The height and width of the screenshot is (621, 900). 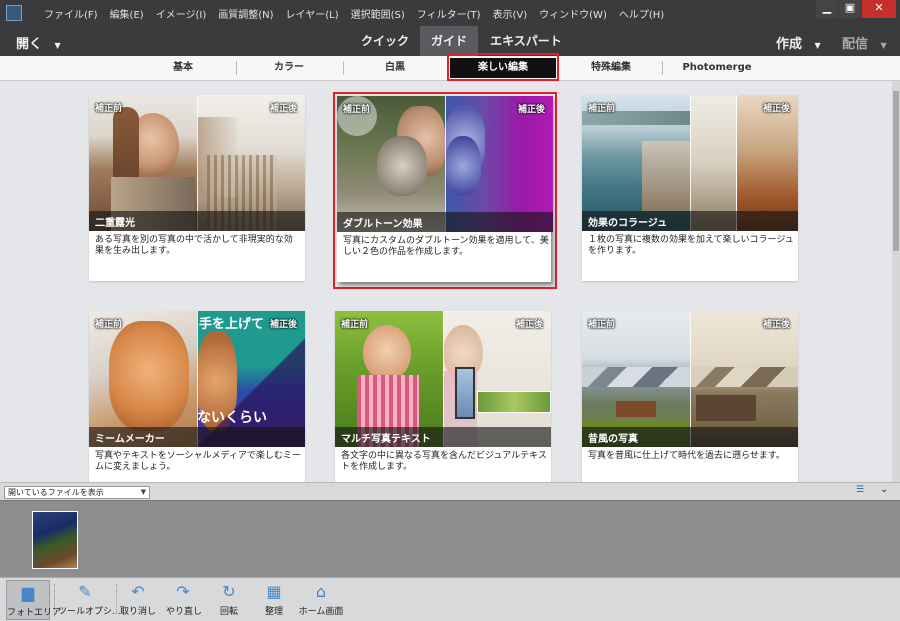 What do you see at coordinates (184, 612) in the screenshot?
I see `redo-label: やり直し` at bounding box center [184, 612].